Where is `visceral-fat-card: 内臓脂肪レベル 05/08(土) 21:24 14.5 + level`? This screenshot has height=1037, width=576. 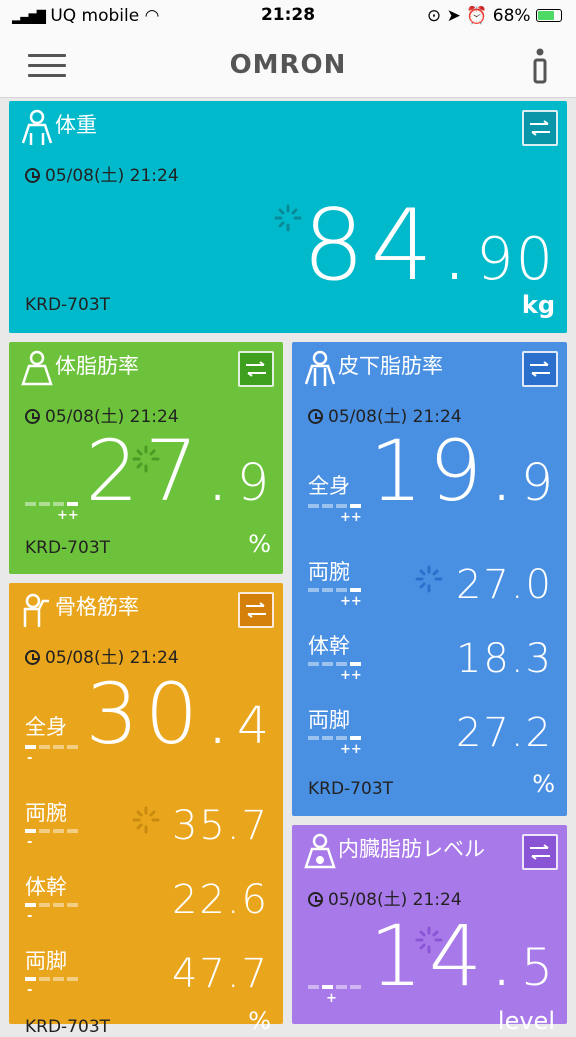
visceral-fat-card: 内臓脂肪レベル 05/08(土) 21:24 14.5 + level is located at coordinates (429, 930).